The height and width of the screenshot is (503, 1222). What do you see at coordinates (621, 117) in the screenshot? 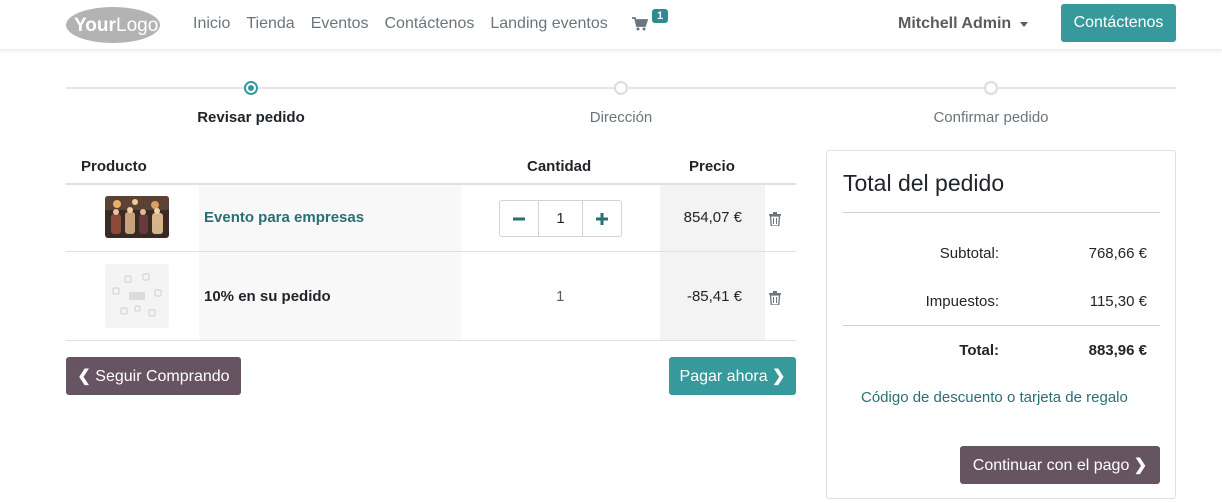
I see `step-address: Dirección` at bounding box center [621, 117].